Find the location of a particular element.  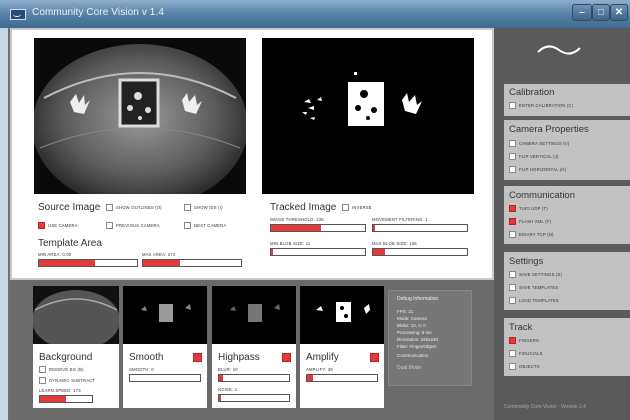

show-outlines-label: SHOW OUTLINES (O) is located at coordinates (139, 207).